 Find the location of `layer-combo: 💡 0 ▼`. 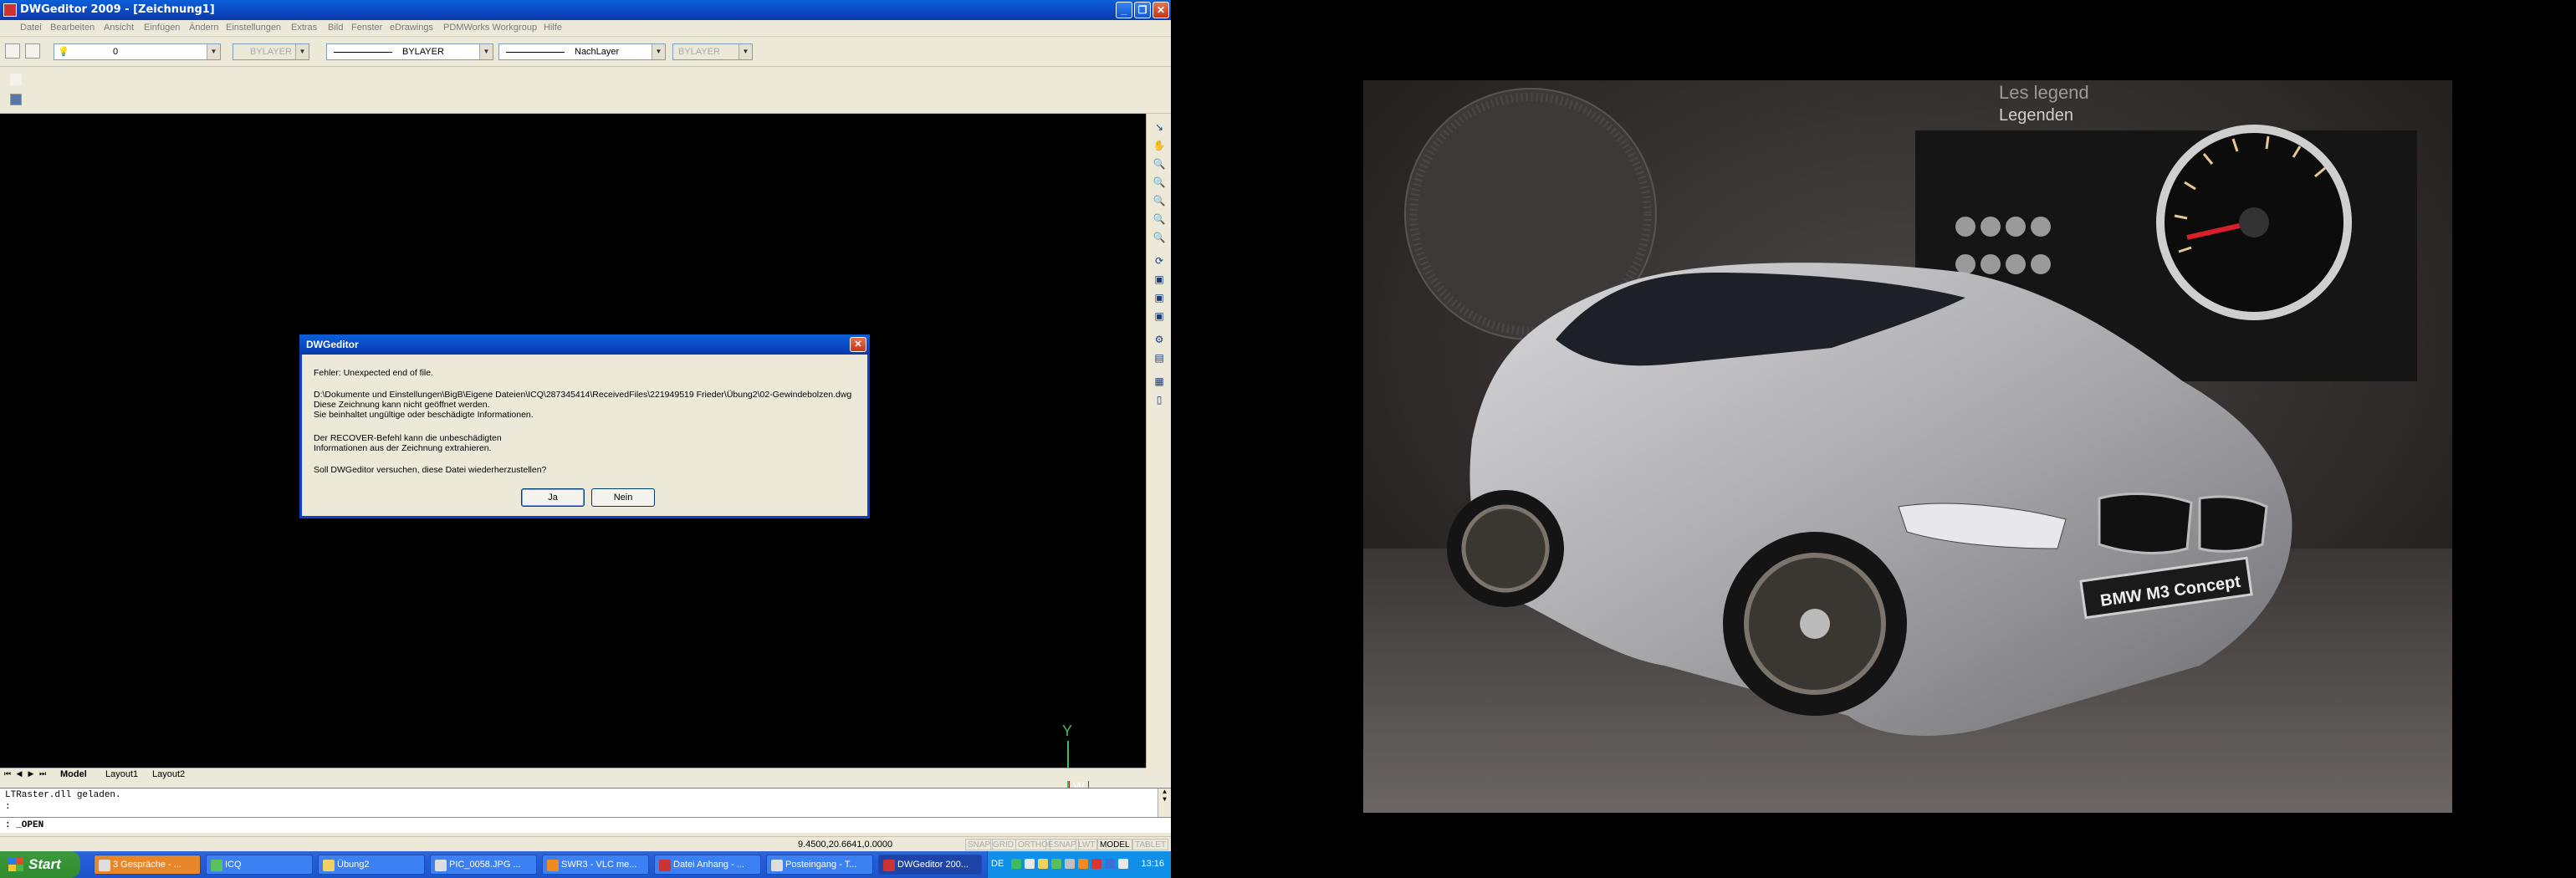

layer-combo: 💡 0 ▼ is located at coordinates (137, 51).